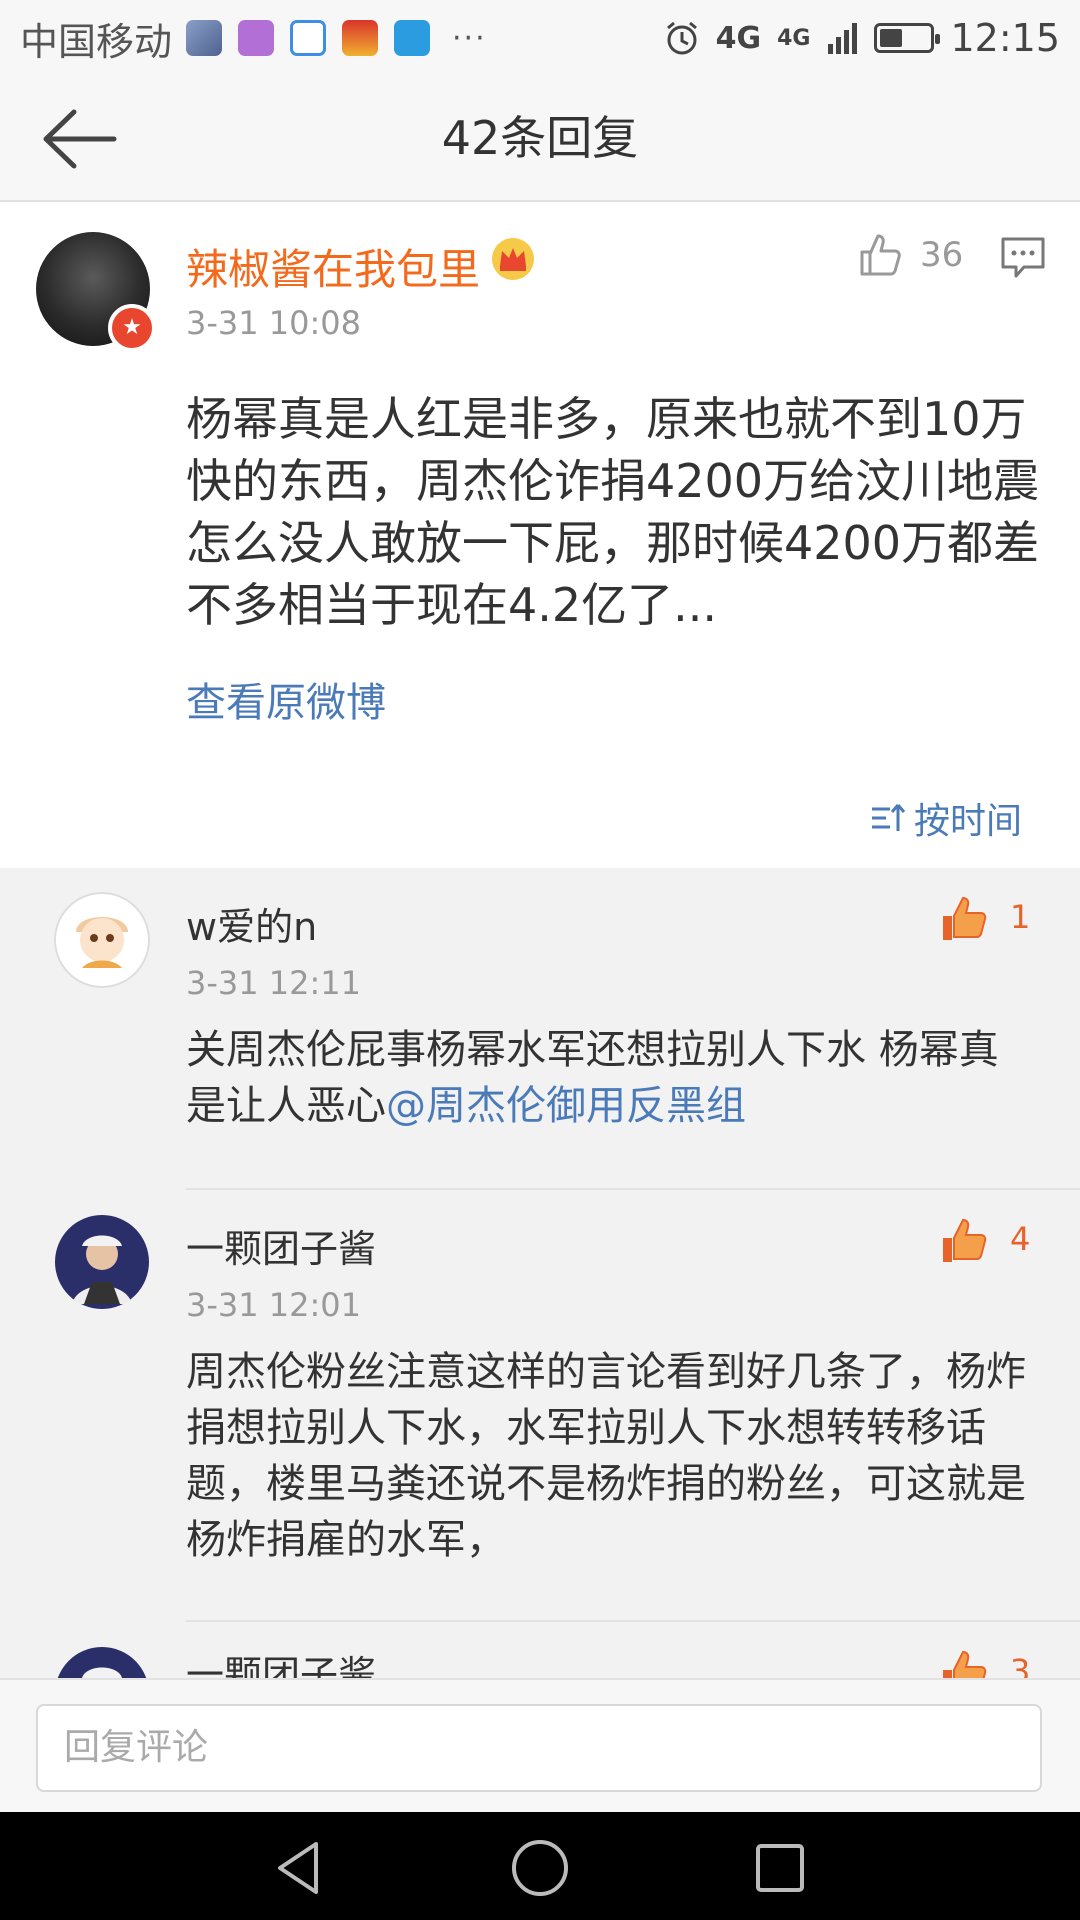 This screenshot has width=1080, height=1920. I want to click on mention-link: @周杰伦御用反黑组, so click(566, 1106).